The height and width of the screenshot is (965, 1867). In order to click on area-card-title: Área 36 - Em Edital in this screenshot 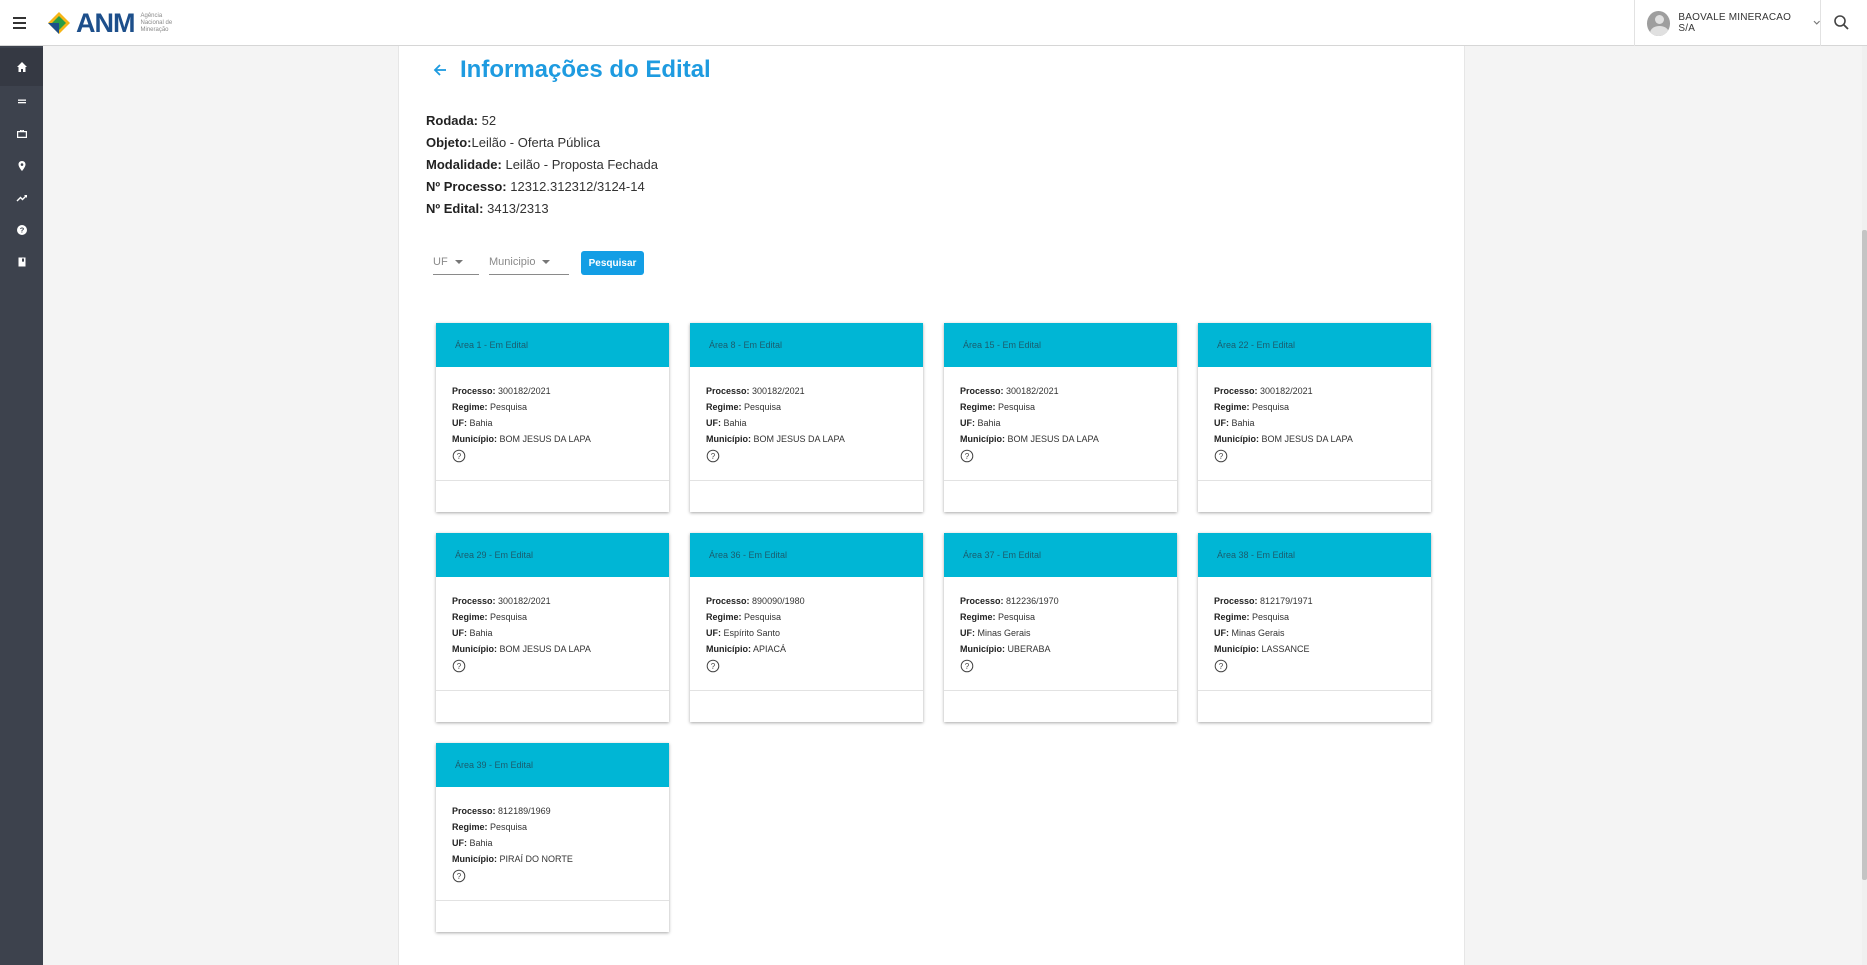, I will do `click(806, 555)`.